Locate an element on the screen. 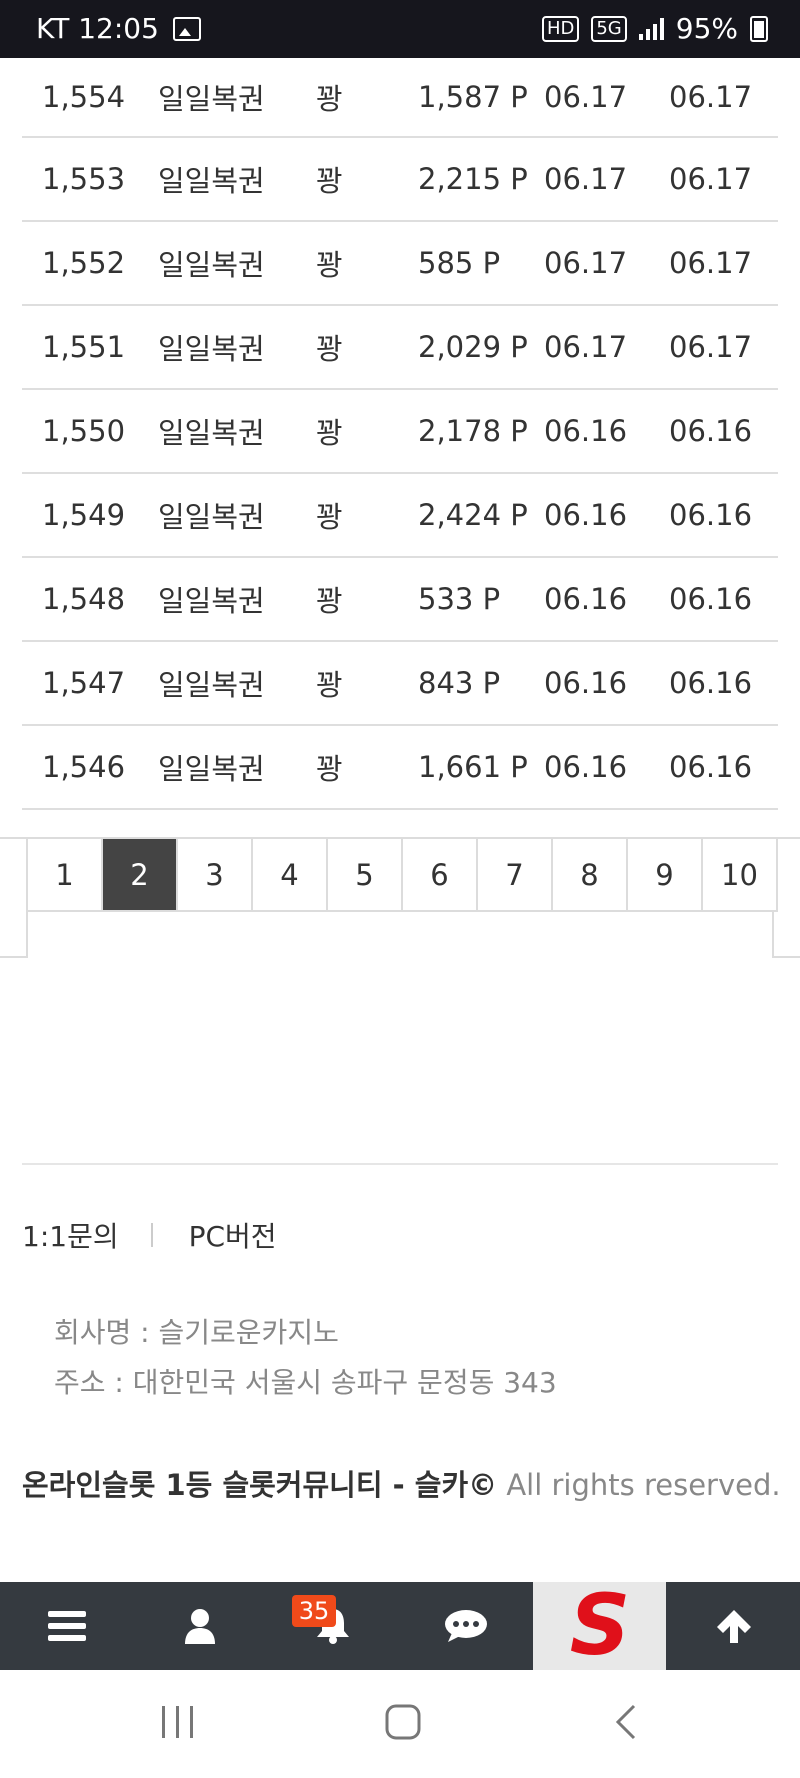  cell-num: 1,554 is located at coordinates (84, 97).